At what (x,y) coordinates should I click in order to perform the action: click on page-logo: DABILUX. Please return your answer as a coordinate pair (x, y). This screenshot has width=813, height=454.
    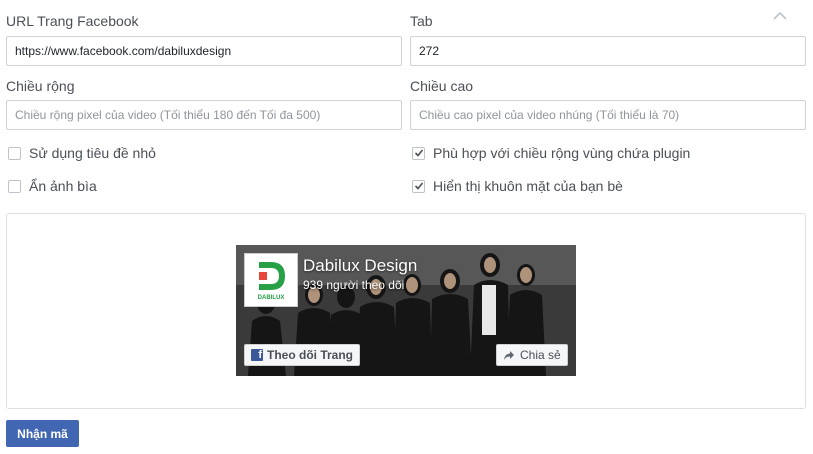
    Looking at the image, I should click on (271, 280).